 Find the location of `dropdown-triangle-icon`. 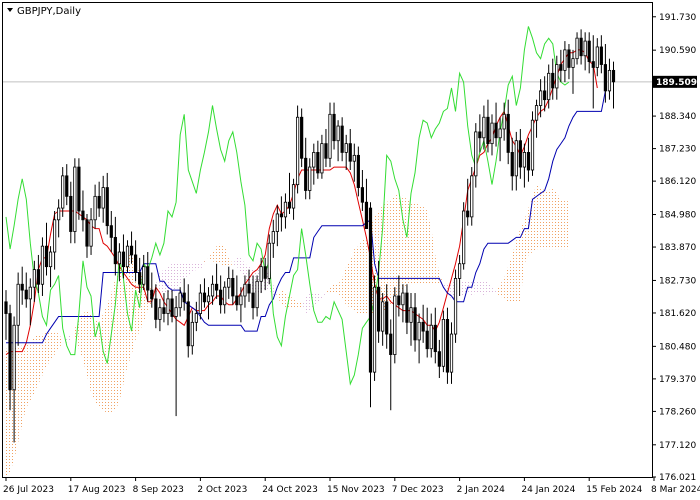

dropdown-triangle-icon is located at coordinates (10, 10).